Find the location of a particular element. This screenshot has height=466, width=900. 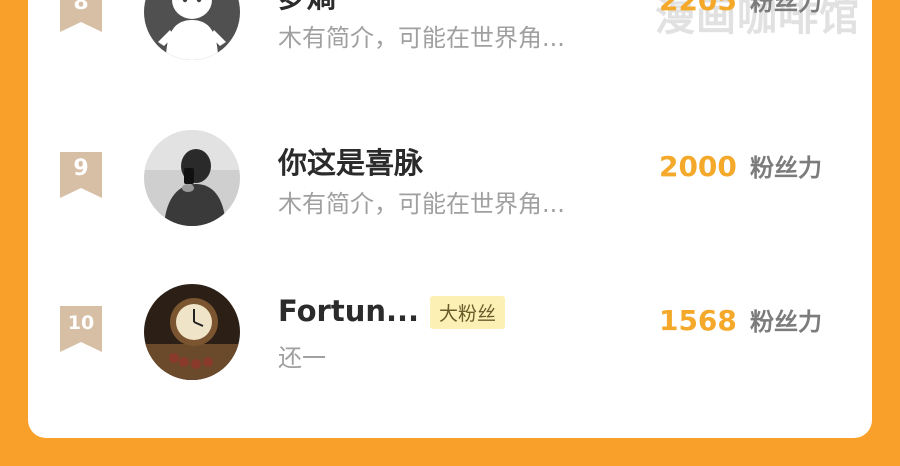

rank-number: 9 is located at coordinates (81, 168).